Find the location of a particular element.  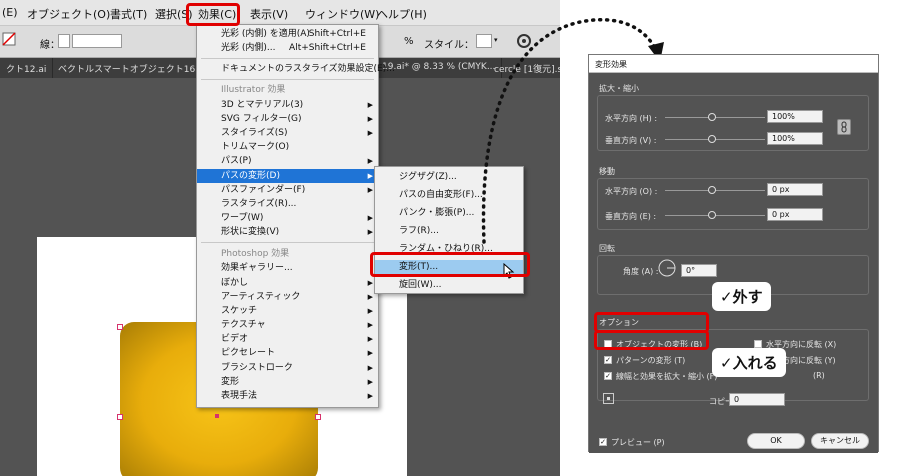

menu-object: オブジェクト(O) is located at coordinates (68, 14).